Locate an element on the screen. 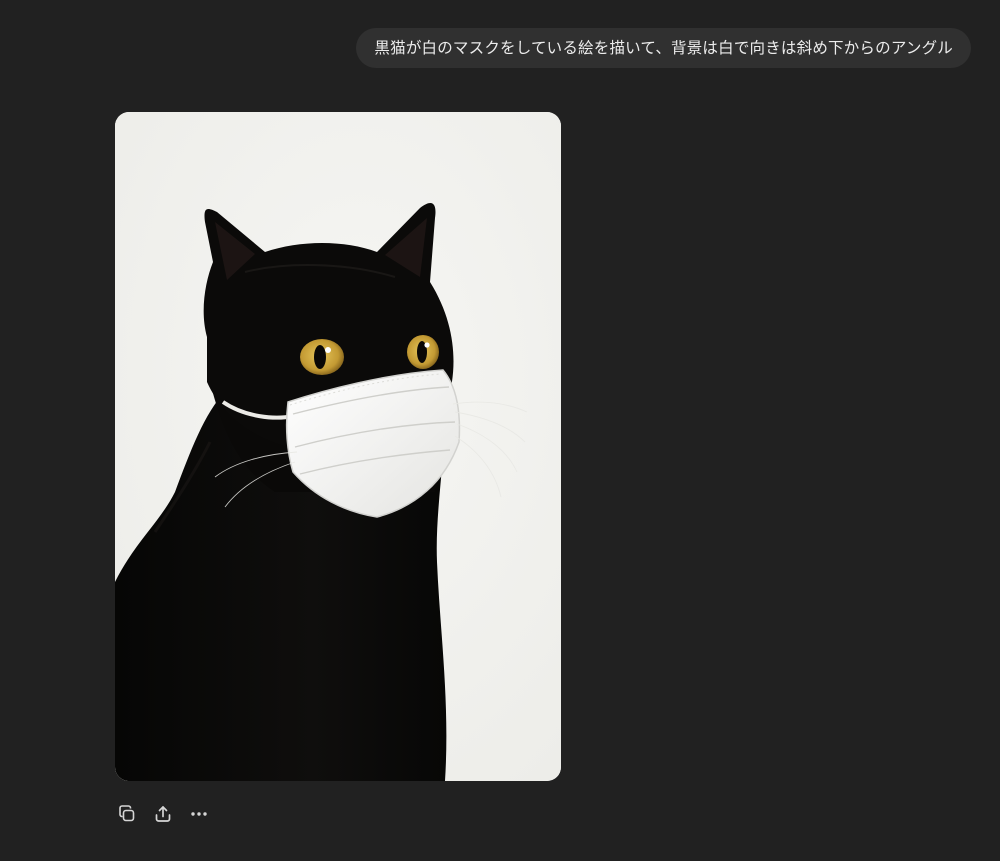 This screenshot has height=861, width=1000. copy-button is located at coordinates (127, 814).